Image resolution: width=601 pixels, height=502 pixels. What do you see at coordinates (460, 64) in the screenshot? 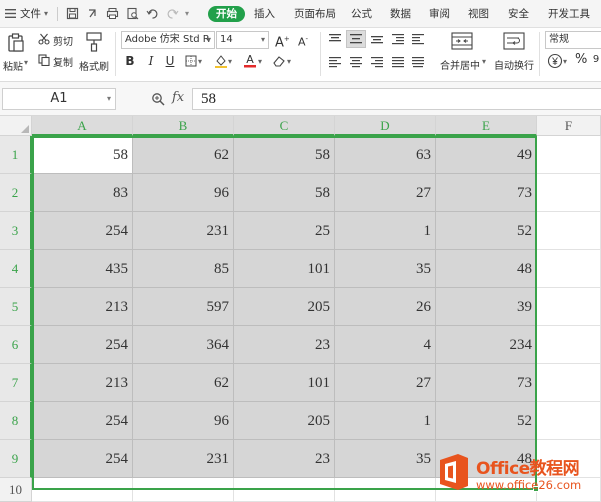
I see `merge-center-button: 合并居中` at bounding box center [460, 64].